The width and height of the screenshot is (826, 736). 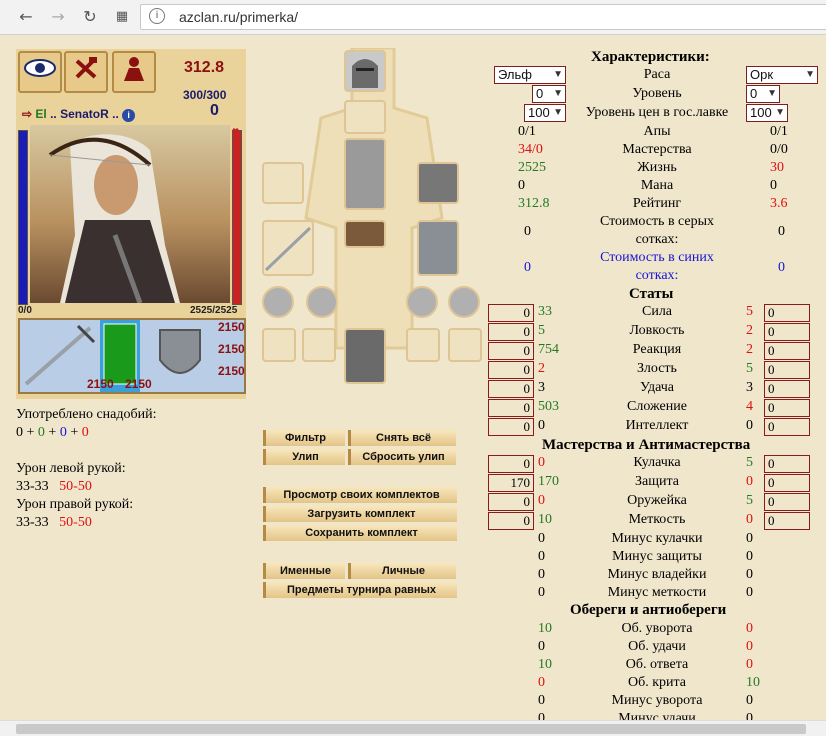 I want to click on view-sets-button: Просмотр своих комплектов, so click(x=360, y=495).